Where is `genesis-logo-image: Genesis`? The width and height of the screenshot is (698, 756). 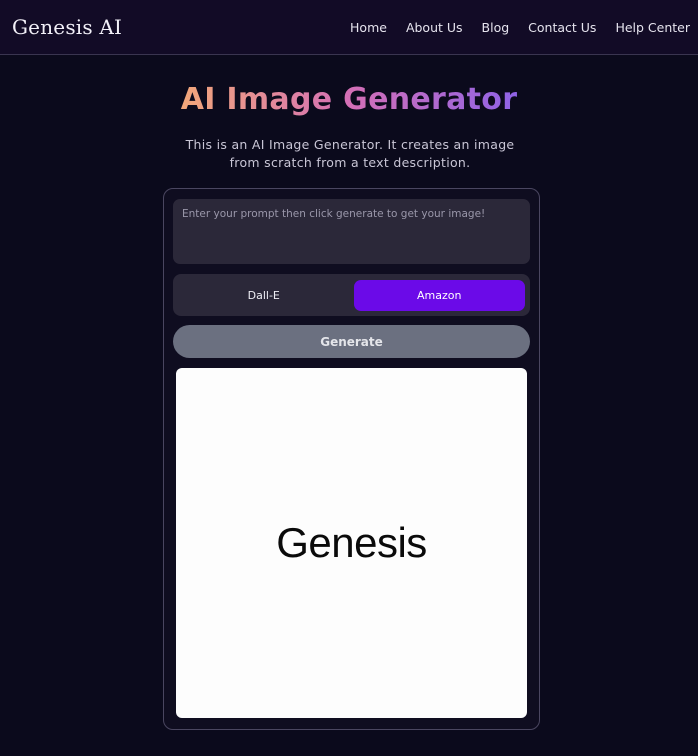 genesis-logo-image: Genesis is located at coordinates (351, 542).